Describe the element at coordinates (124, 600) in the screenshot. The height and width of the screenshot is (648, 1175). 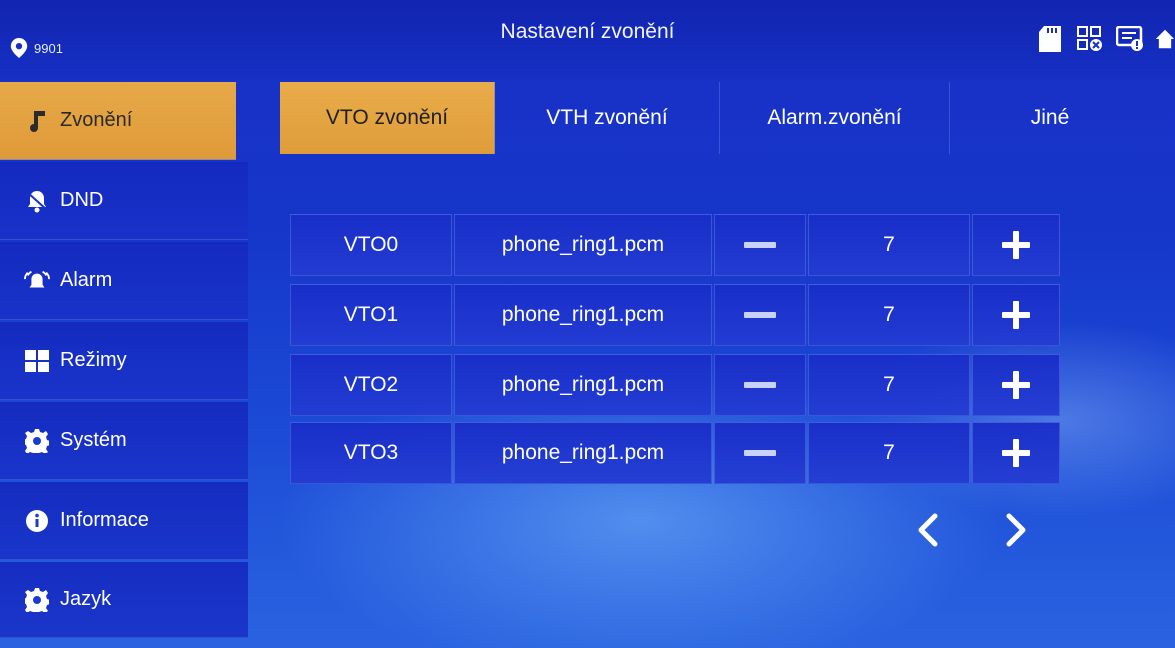
I see `sidebar-item-jazyk: Jazyk` at that location.